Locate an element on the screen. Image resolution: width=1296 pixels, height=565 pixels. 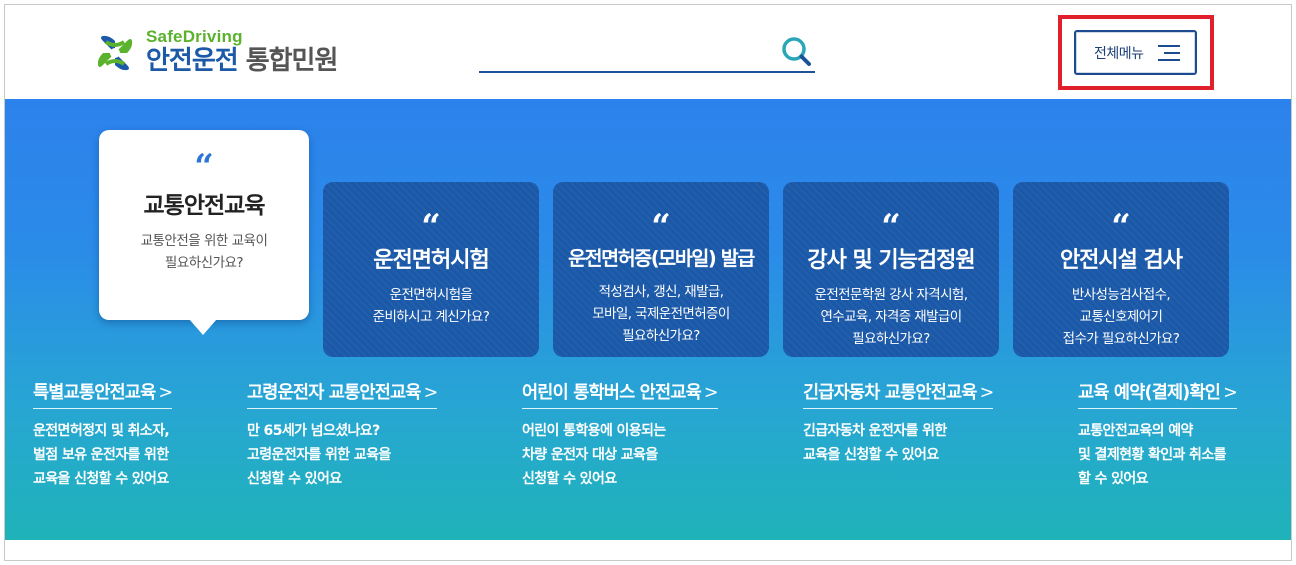
logo-korean-secondary: 통합민원 is located at coordinates (292, 61).